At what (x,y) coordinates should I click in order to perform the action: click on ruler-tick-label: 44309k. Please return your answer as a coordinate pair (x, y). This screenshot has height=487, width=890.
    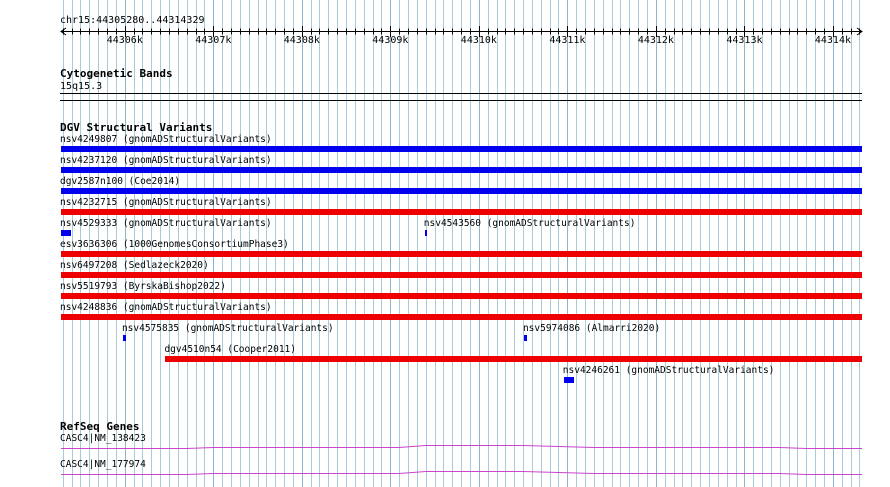
    Looking at the image, I should click on (390, 40).